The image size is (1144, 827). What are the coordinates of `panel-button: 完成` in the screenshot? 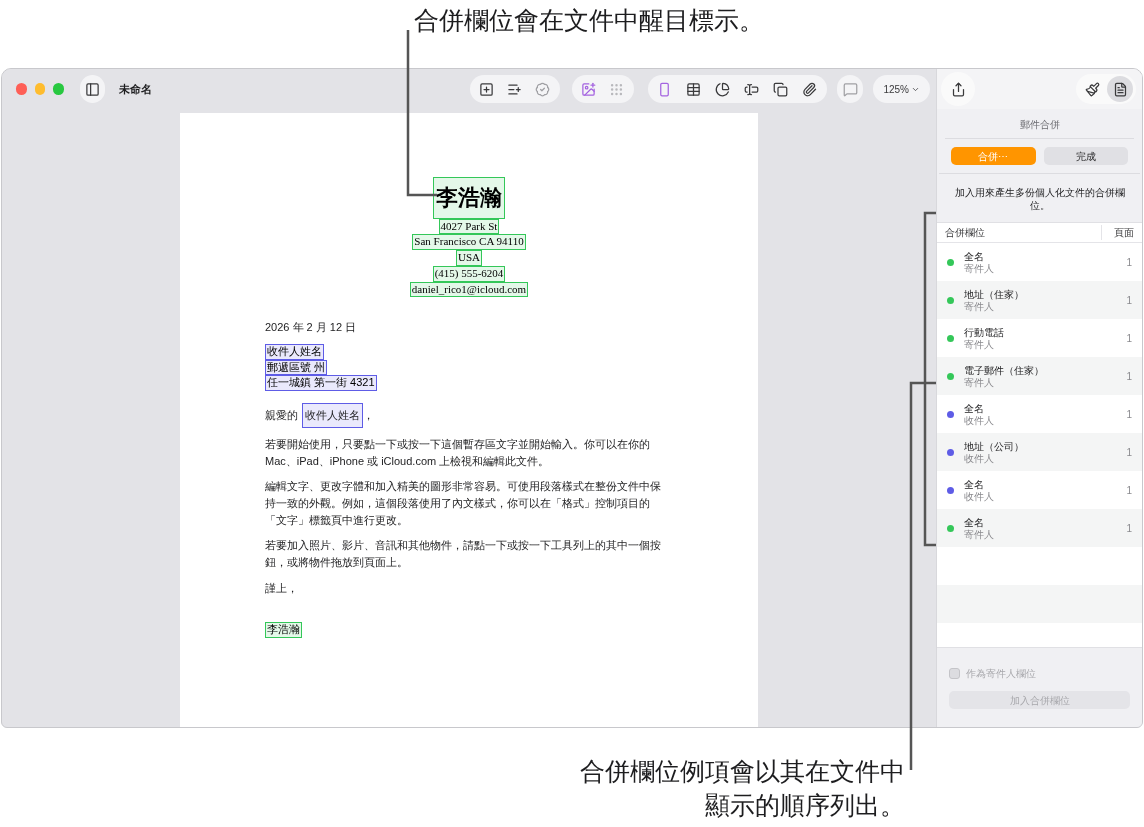 It's located at (1085, 156).